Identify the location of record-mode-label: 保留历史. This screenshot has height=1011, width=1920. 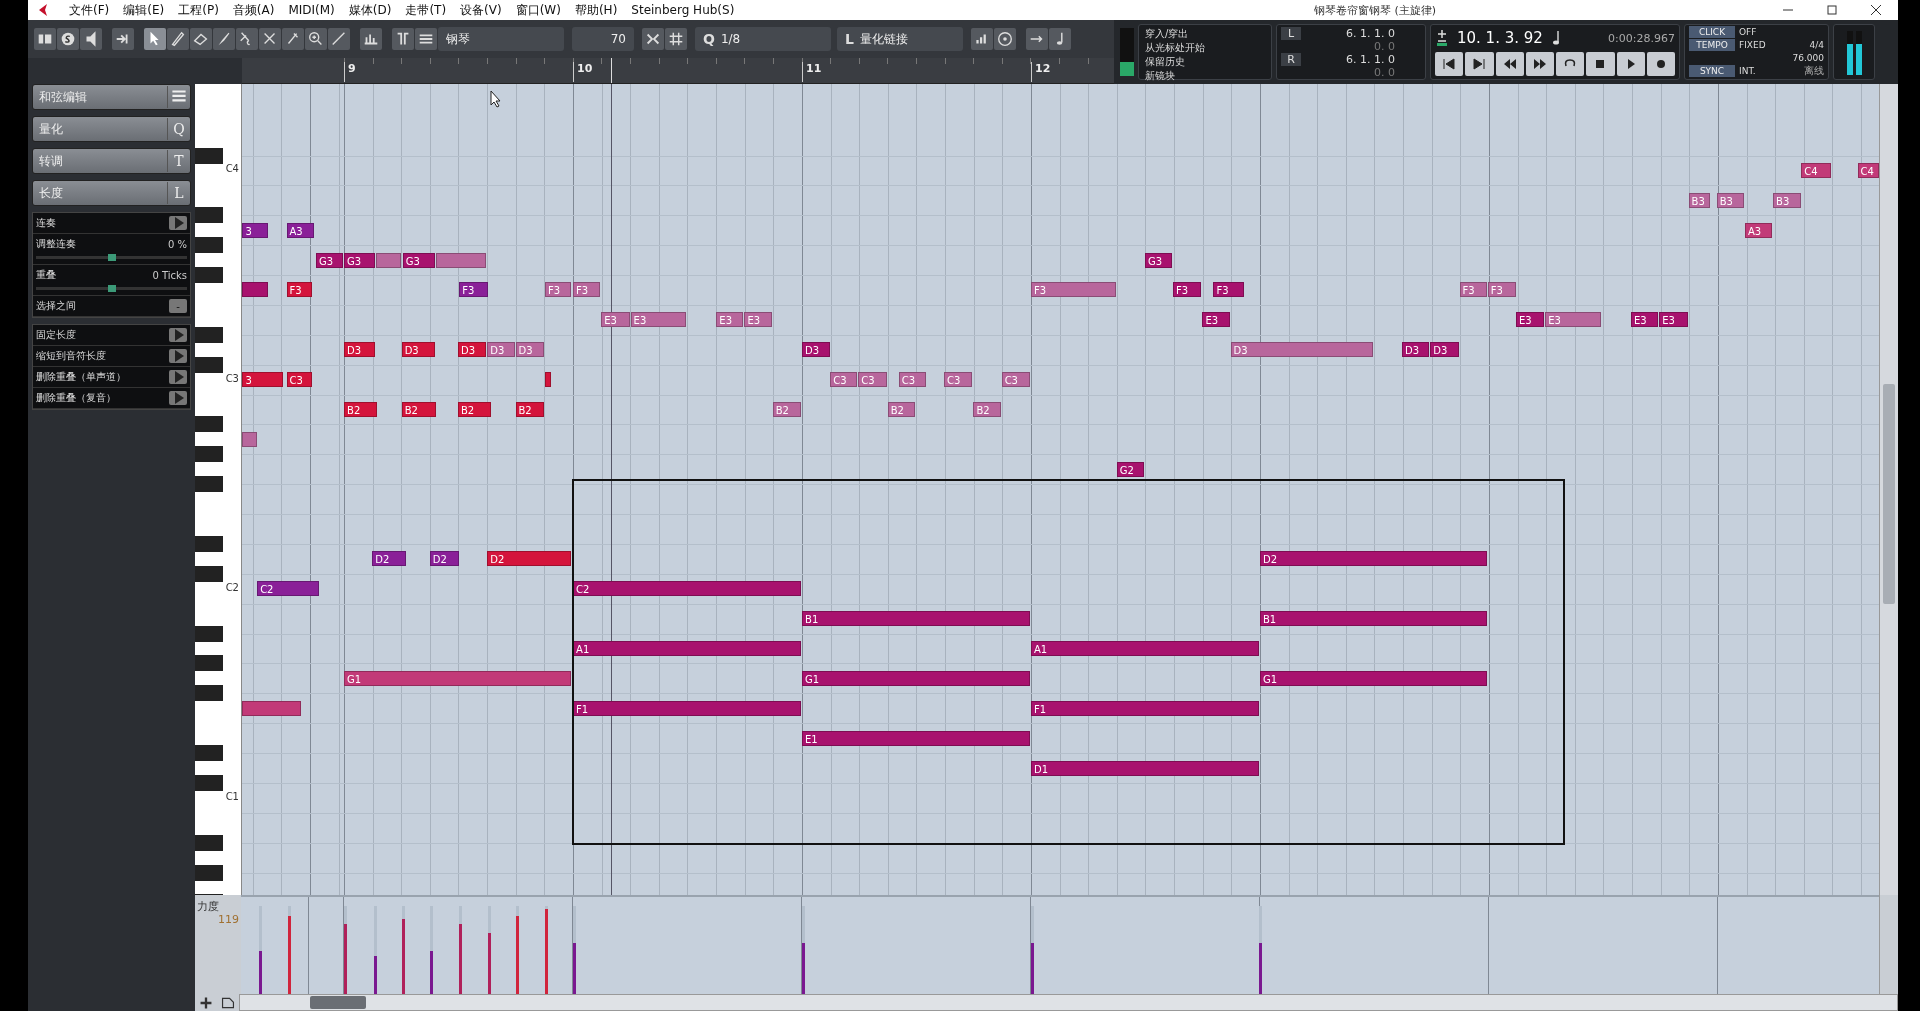
(1205, 62).